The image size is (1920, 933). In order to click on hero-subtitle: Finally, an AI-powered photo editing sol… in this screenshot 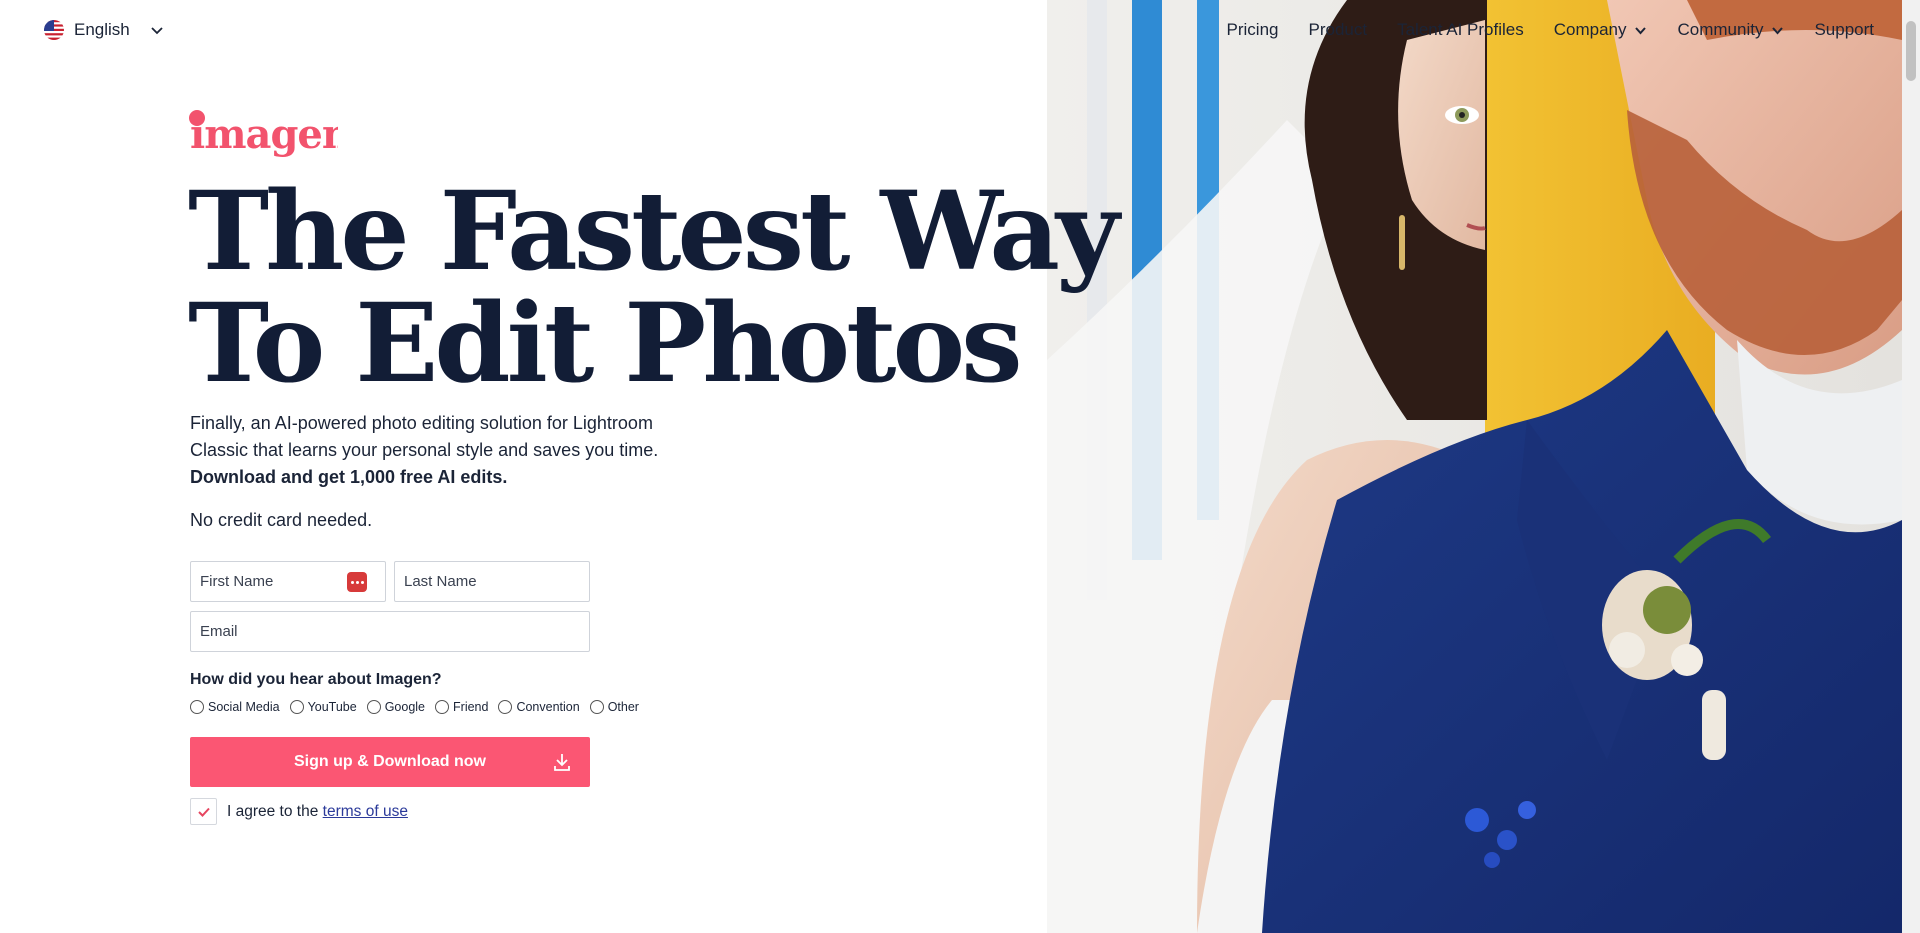, I will do `click(450, 450)`.